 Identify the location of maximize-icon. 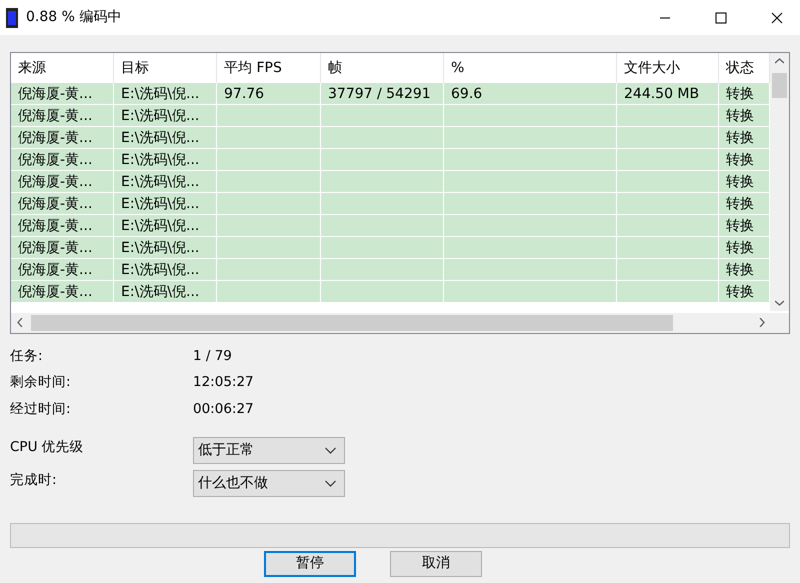
(721, 18).